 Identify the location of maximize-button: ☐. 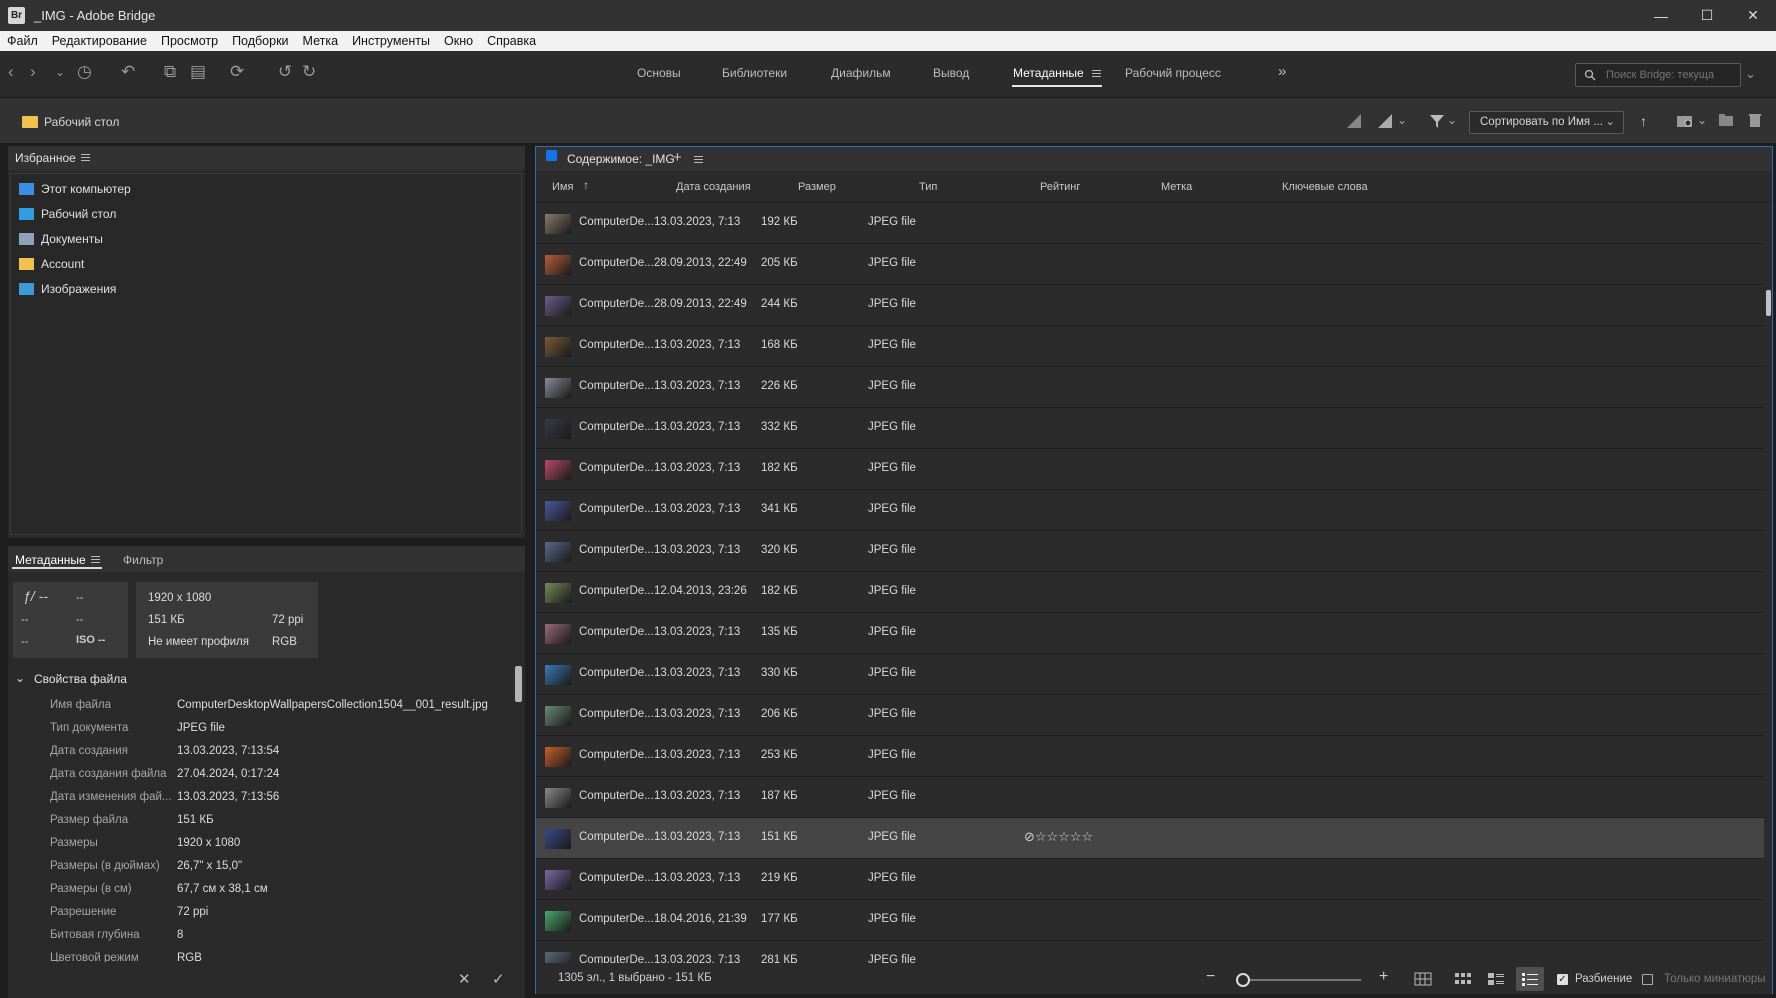
(1707, 15).